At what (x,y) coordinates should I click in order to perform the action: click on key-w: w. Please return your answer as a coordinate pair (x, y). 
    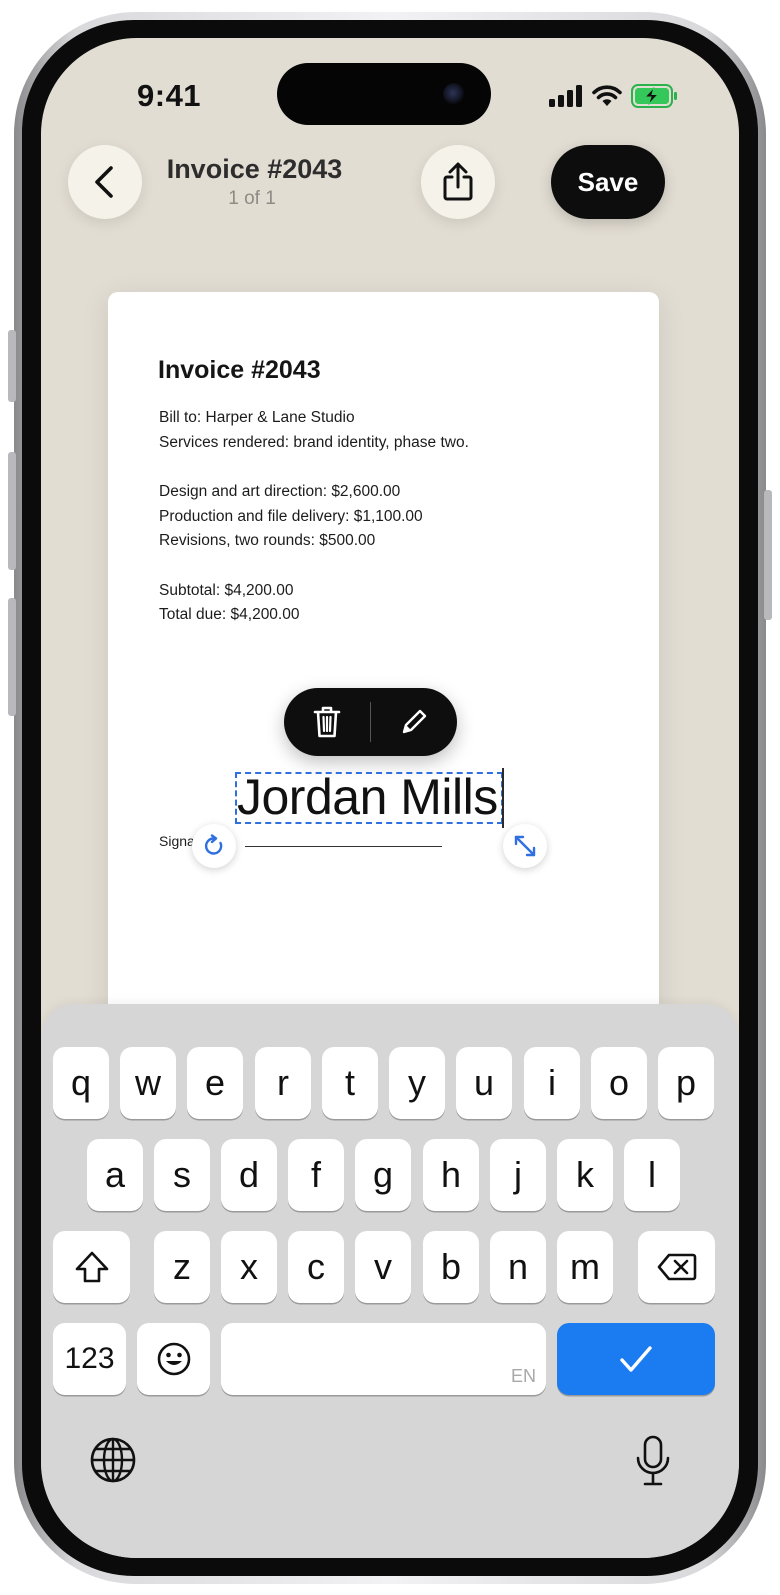
    Looking at the image, I should click on (148, 1083).